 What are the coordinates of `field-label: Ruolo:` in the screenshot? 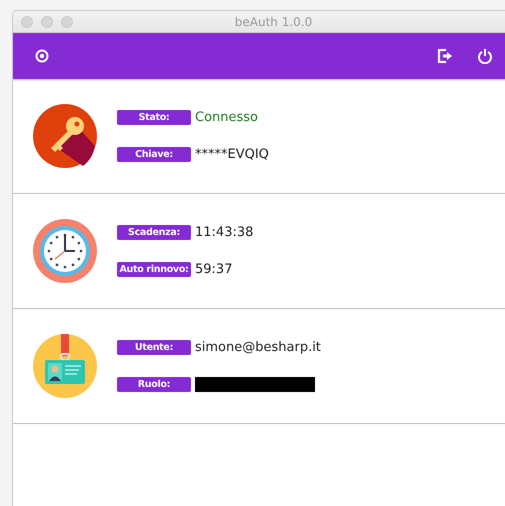 It's located at (154, 384).